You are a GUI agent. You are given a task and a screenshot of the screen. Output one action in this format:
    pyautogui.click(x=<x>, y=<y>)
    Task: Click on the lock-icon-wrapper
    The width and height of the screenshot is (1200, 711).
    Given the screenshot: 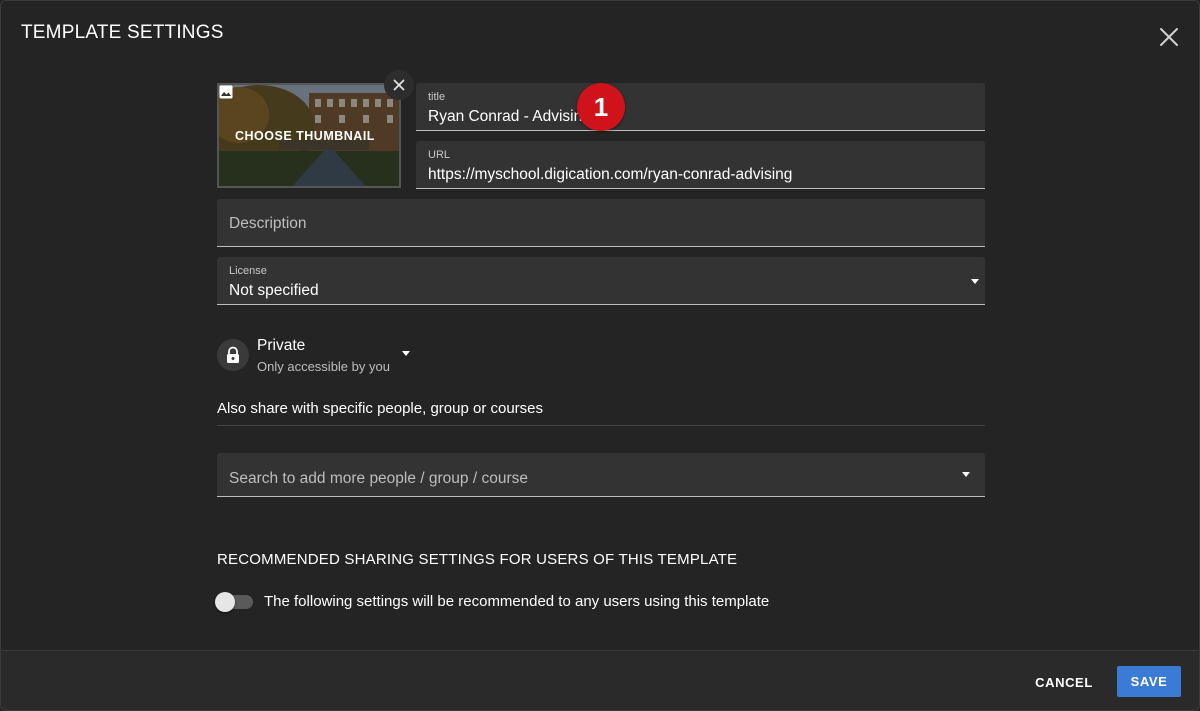 What is the action you would take?
    pyautogui.click(x=233, y=355)
    